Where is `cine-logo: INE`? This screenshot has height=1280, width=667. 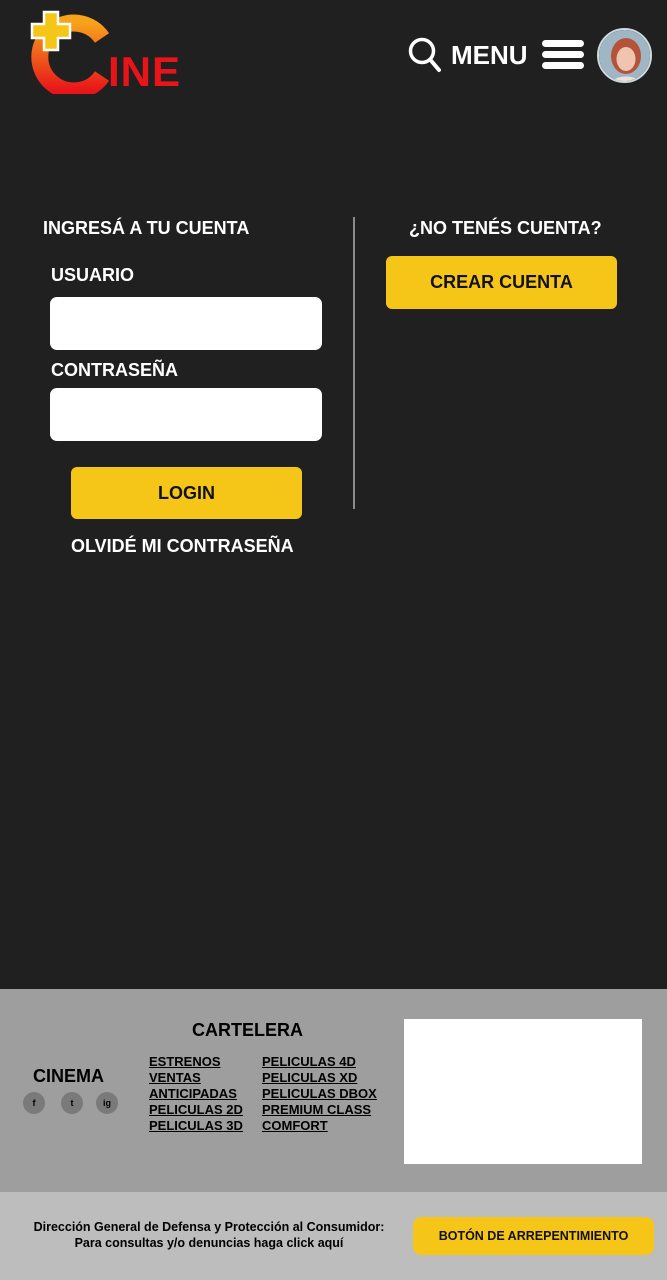 cine-logo: INE is located at coordinates (108, 55).